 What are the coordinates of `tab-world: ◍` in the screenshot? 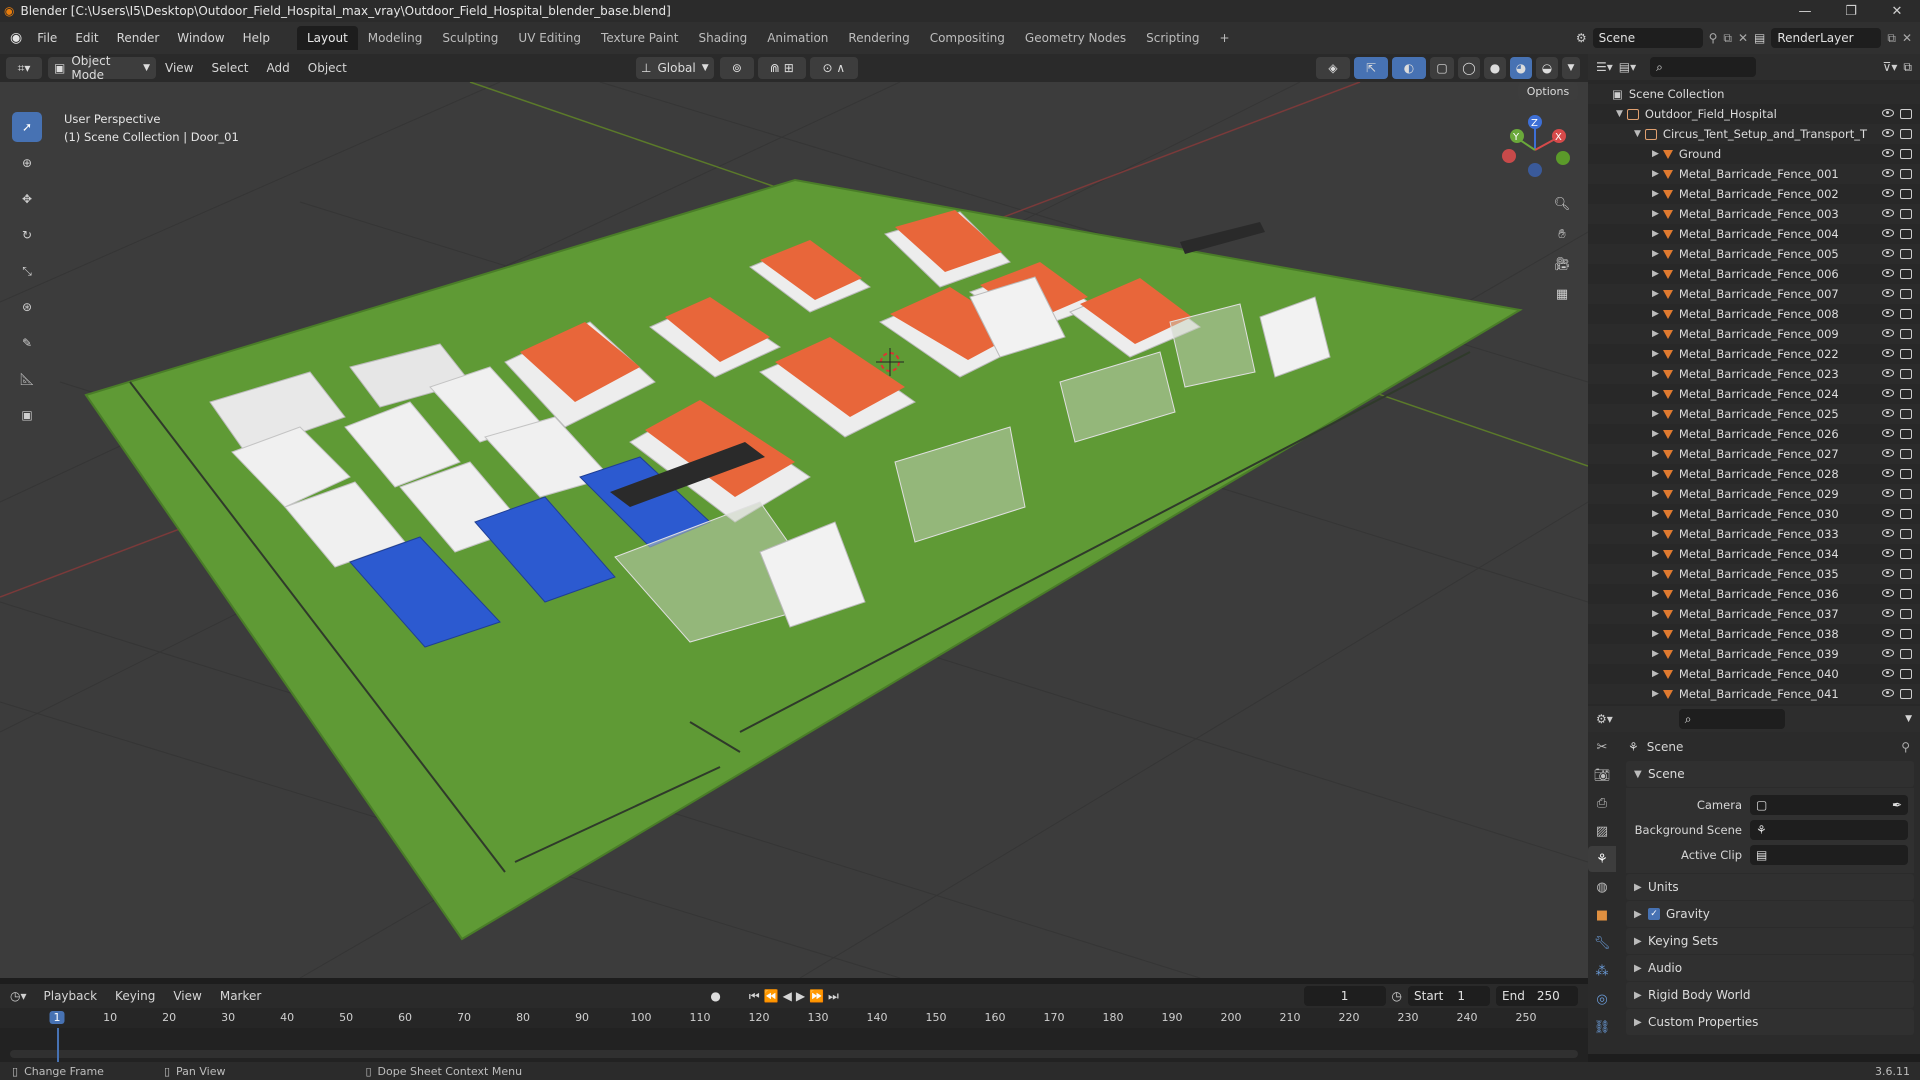 It's located at (1602, 887).